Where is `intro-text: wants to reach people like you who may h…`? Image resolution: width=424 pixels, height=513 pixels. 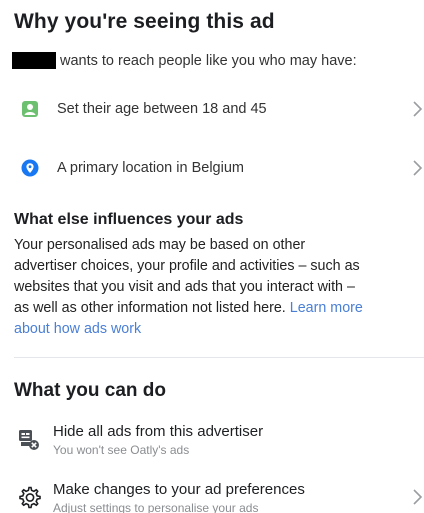
intro-text: wants to reach people like you who may h… is located at coordinates (208, 60).